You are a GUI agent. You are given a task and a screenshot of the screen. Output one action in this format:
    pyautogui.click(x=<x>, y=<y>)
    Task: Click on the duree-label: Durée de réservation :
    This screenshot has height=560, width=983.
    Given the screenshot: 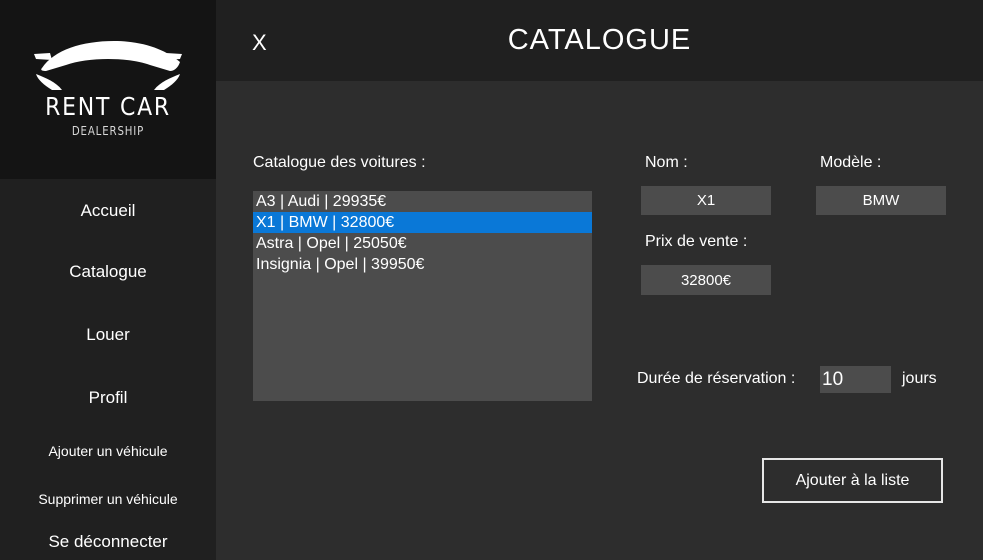 What is the action you would take?
    pyautogui.click(x=716, y=378)
    